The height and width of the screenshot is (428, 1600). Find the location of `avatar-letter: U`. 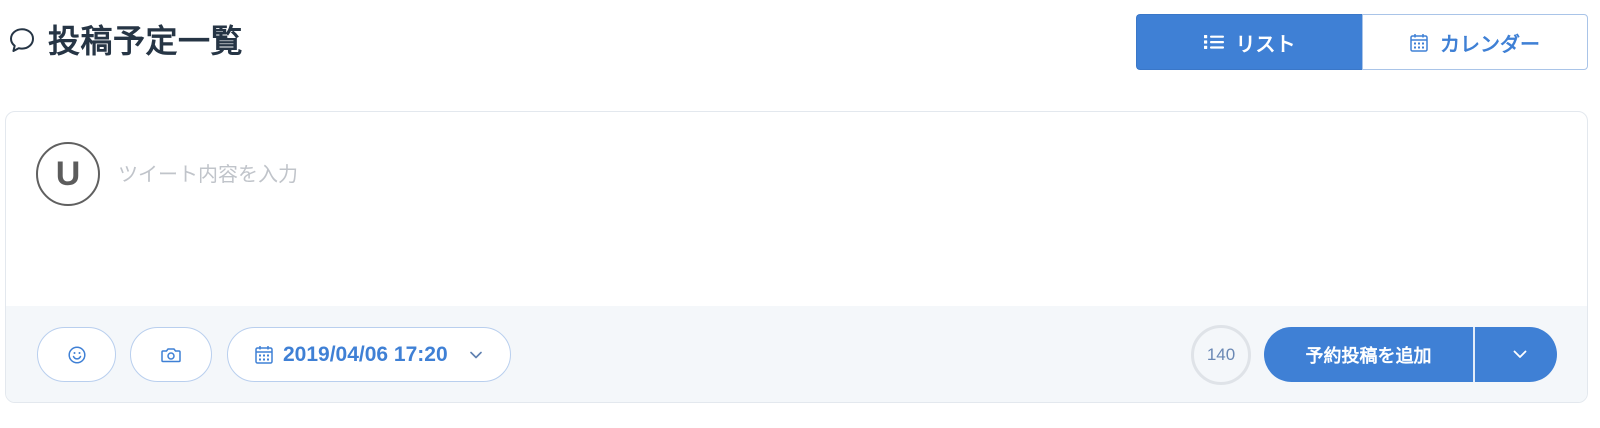

avatar-letter: U is located at coordinates (68, 174).